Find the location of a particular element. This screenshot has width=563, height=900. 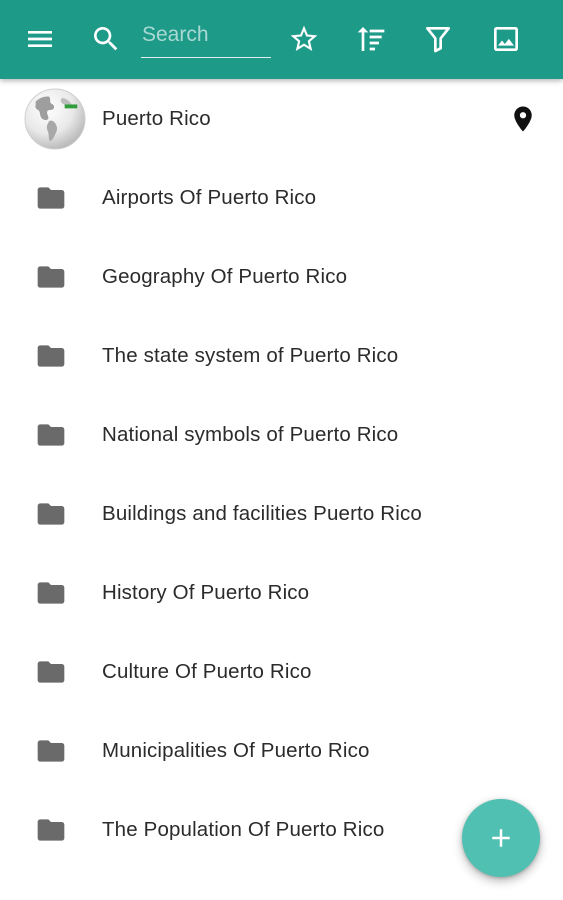

list-item-folder: Municipalities Of Puerto Rico is located at coordinates (281, 750).